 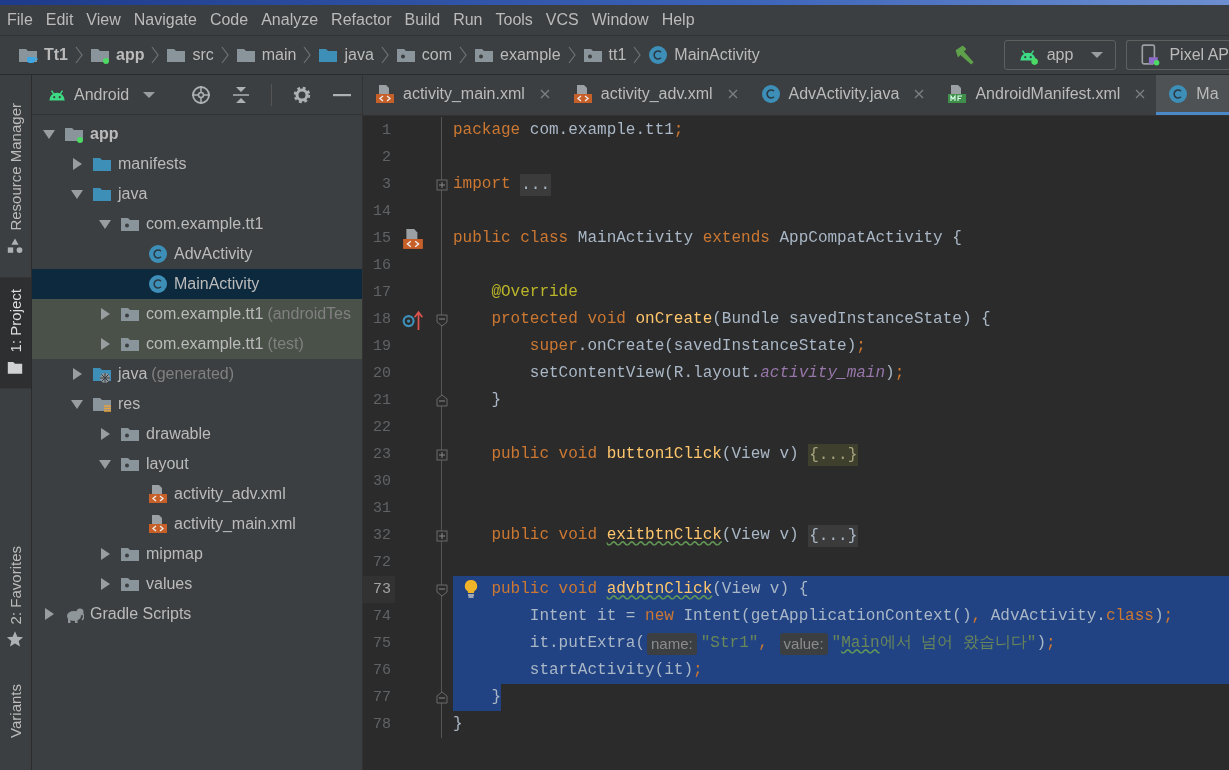 I want to click on crosshair-icon, so click(x=201, y=94).